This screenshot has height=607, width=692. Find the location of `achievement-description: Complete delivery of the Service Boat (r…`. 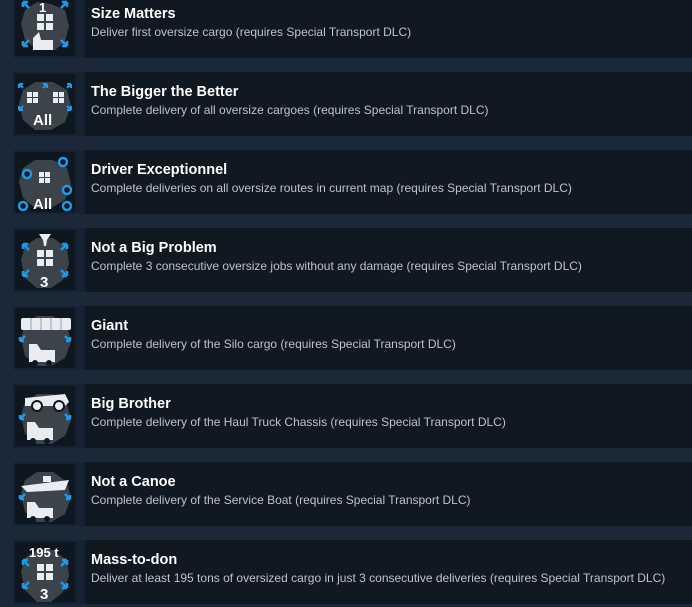

achievement-description: Complete delivery of the Service Boat (r… is located at coordinates (281, 500).